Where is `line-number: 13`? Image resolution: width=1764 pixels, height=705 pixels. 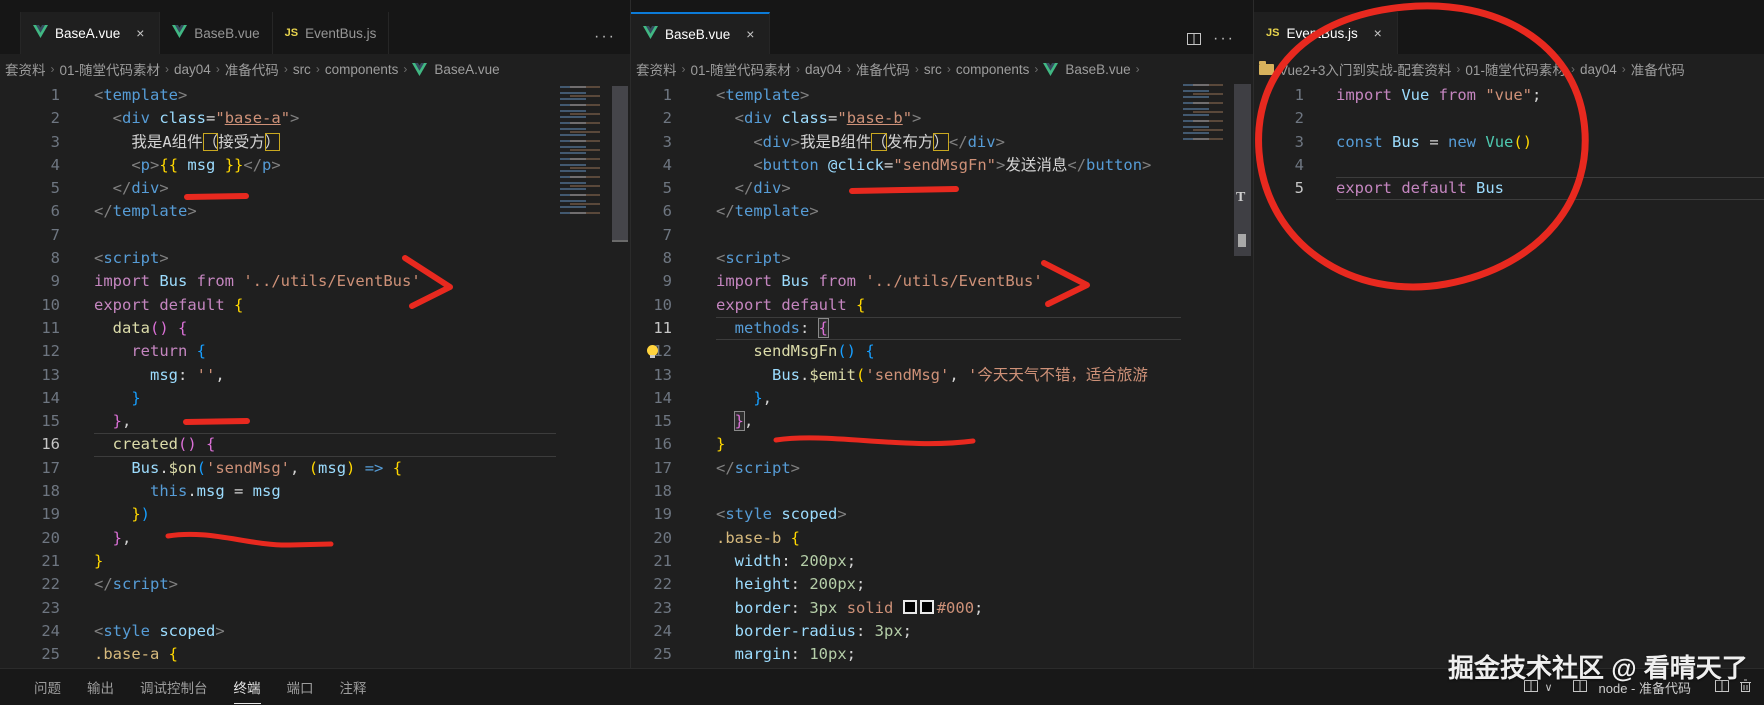
line-number: 13 is located at coordinates (50, 374).